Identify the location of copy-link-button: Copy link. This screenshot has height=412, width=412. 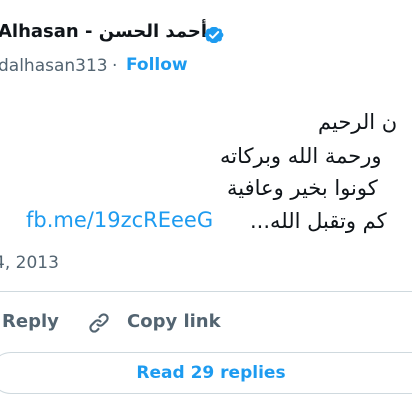
(174, 321).